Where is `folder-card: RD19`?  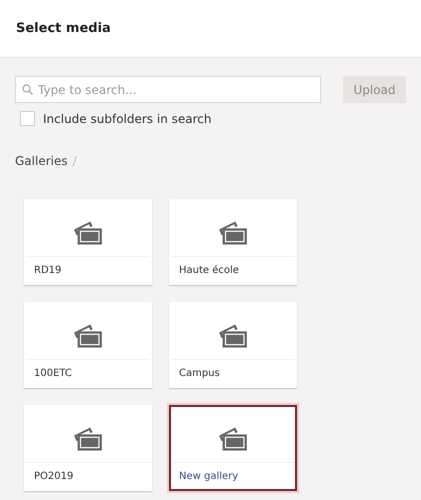
folder-card: RD19 is located at coordinates (88, 242).